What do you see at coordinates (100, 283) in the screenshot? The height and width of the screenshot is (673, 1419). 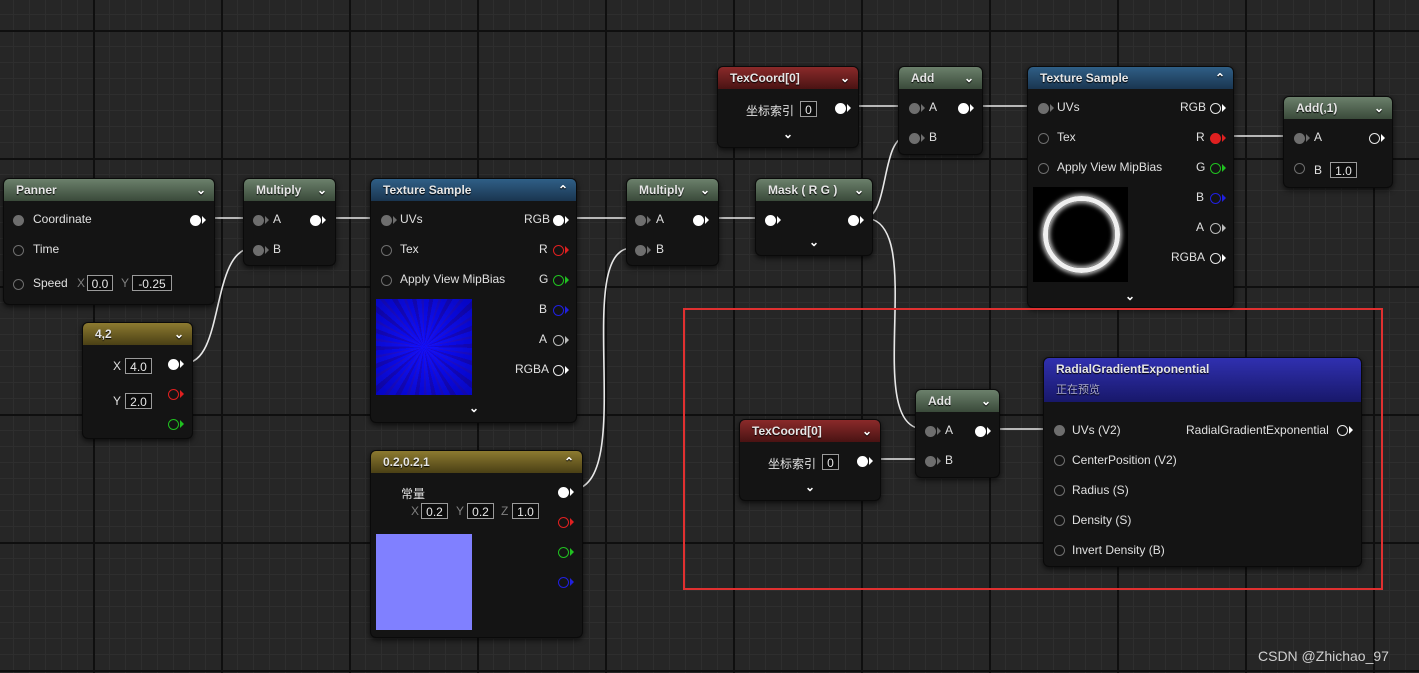 I see `speed-x-field: 0.0` at bounding box center [100, 283].